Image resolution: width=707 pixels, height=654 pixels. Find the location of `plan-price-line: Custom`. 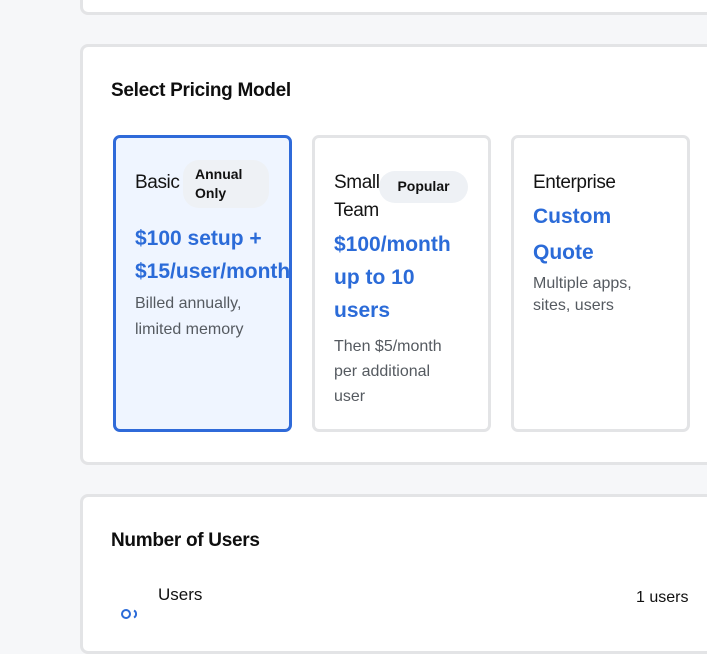

plan-price-line: Custom is located at coordinates (572, 216).